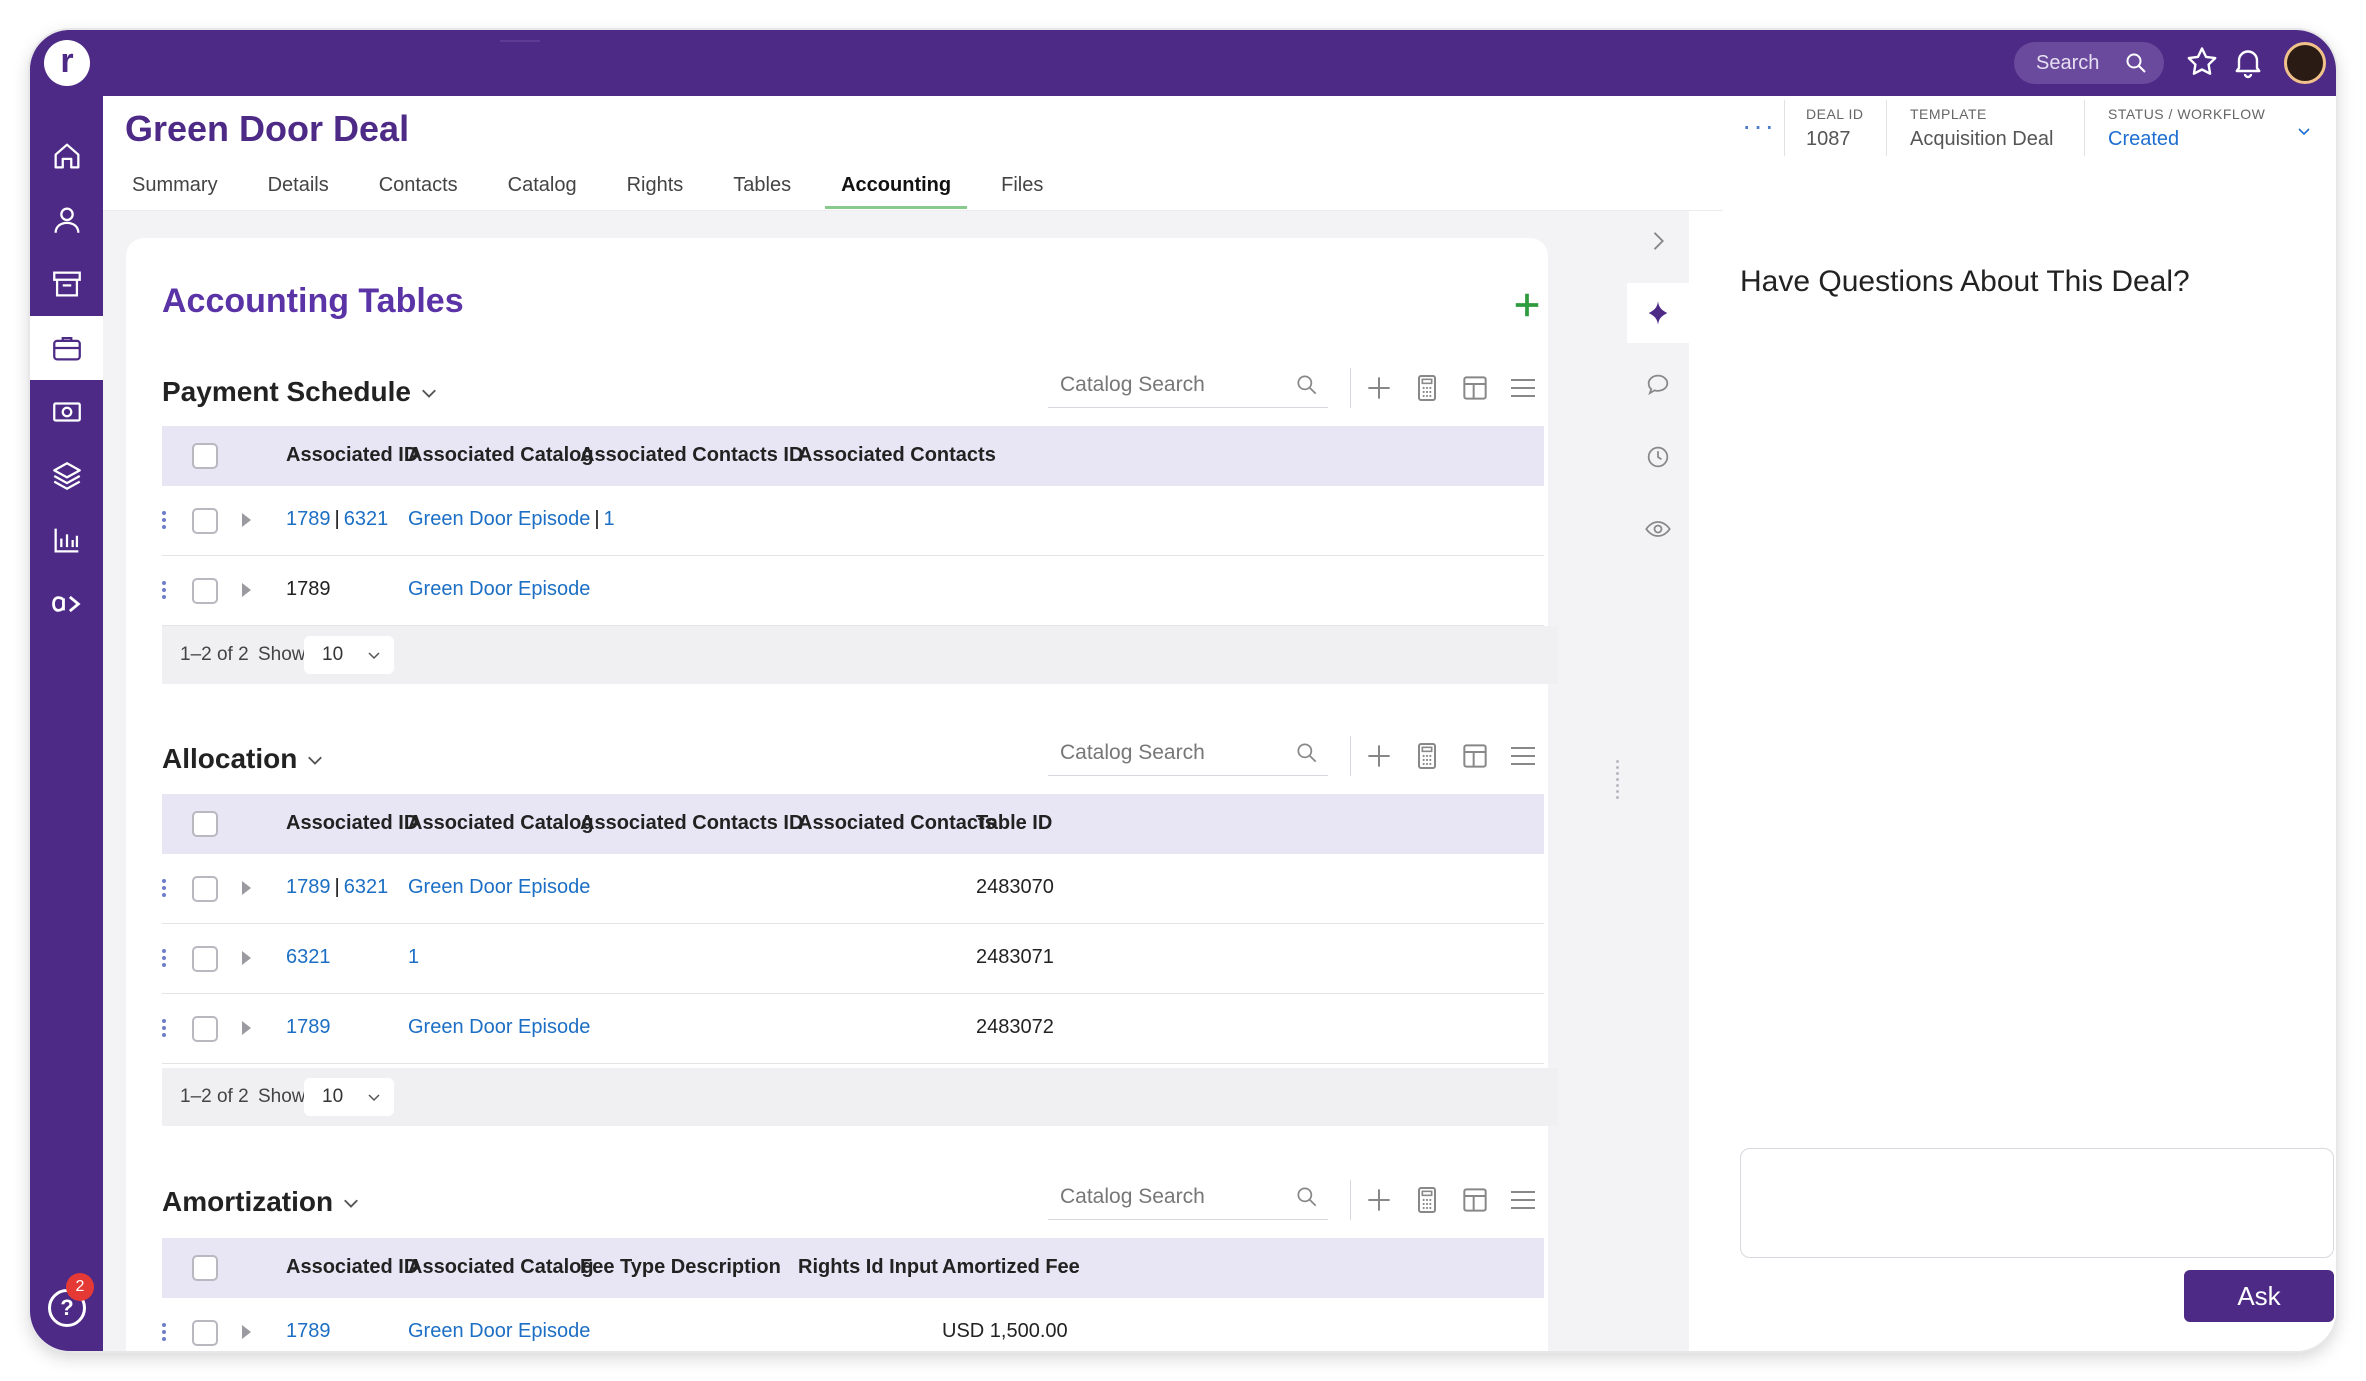  What do you see at coordinates (1658, 529) in the screenshot?
I see `eye-icon` at bounding box center [1658, 529].